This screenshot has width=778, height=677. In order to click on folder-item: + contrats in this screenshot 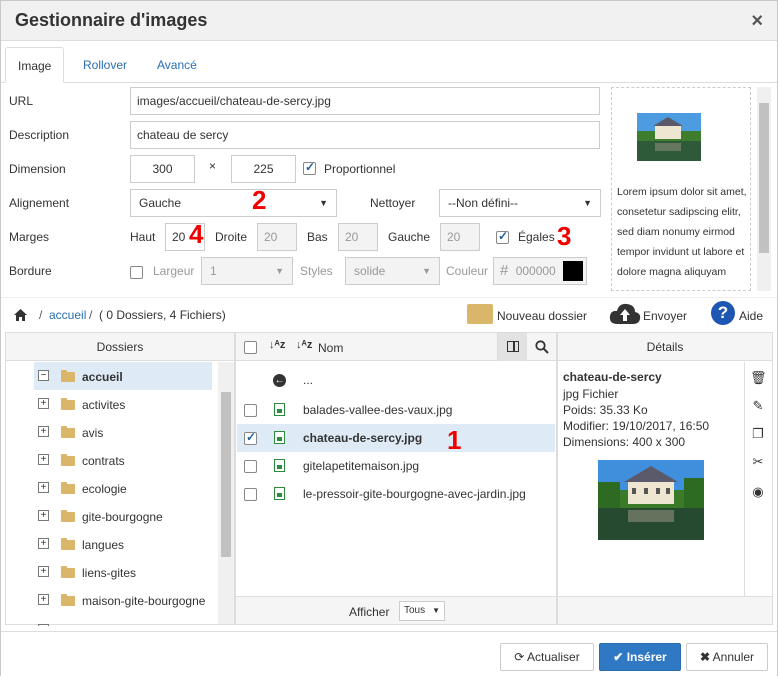, I will do `click(123, 460)`.